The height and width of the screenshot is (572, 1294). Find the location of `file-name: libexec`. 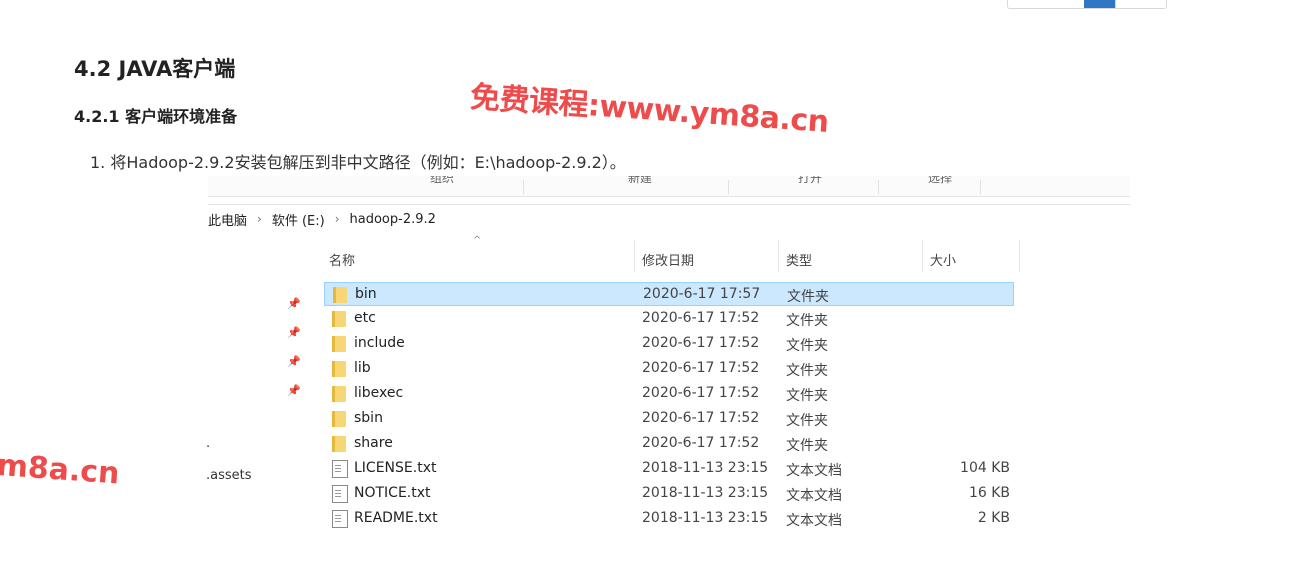

file-name: libexec is located at coordinates (379, 393).